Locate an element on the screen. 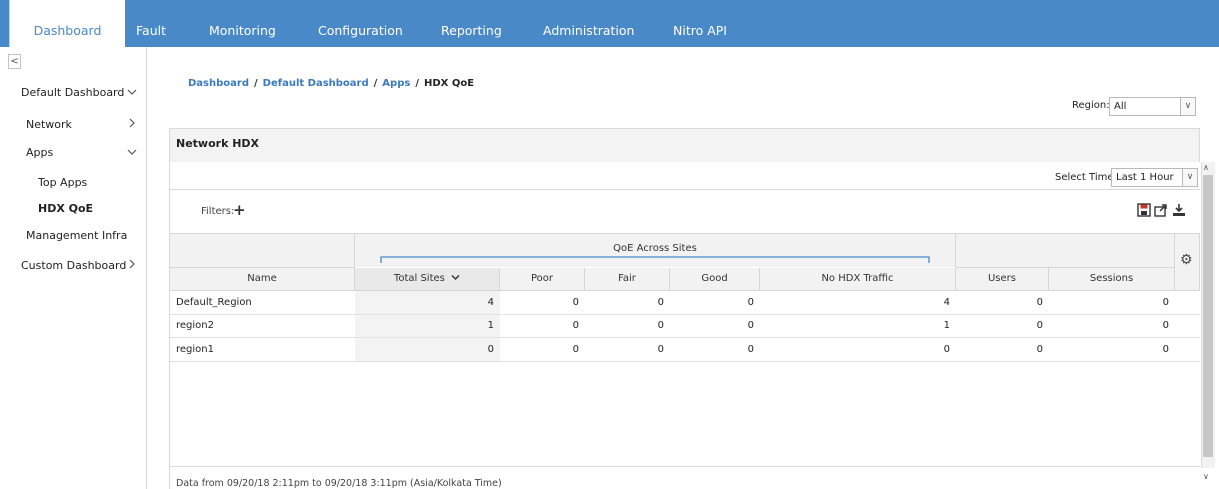 The height and width of the screenshot is (489, 1219). column-header-sessions: Sessions is located at coordinates (1112, 279).